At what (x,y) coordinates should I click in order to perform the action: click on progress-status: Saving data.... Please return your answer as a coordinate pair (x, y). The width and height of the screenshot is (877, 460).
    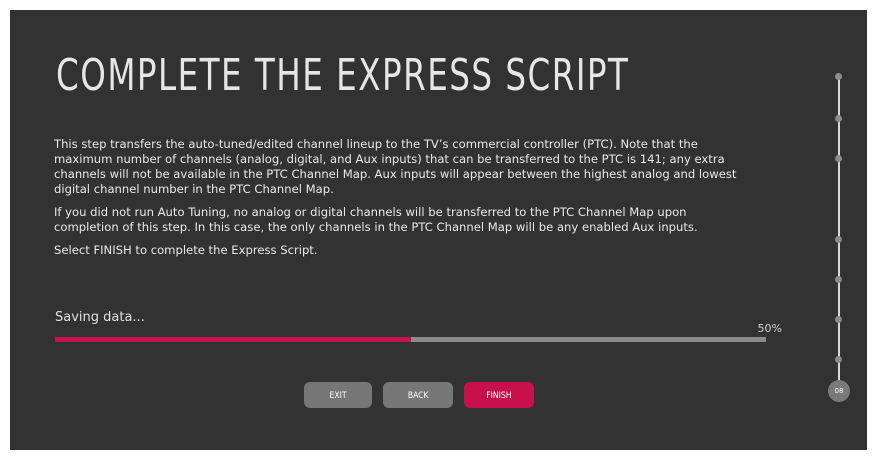
    Looking at the image, I should click on (100, 317).